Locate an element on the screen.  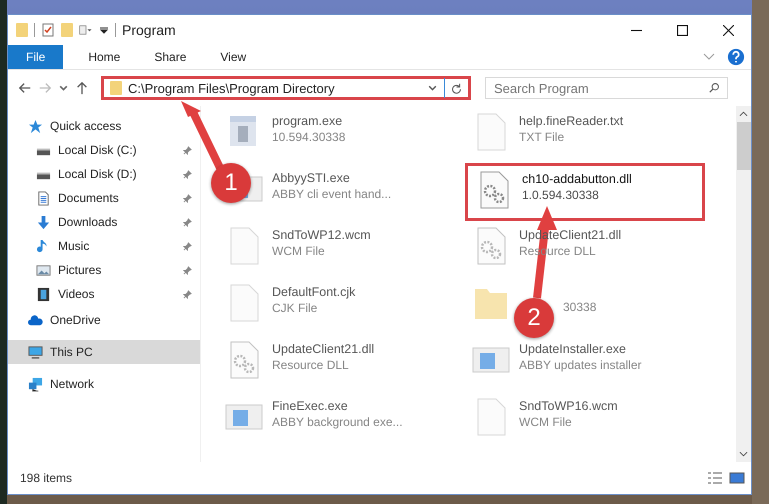
nav-item: Music is located at coordinates (104, 246).